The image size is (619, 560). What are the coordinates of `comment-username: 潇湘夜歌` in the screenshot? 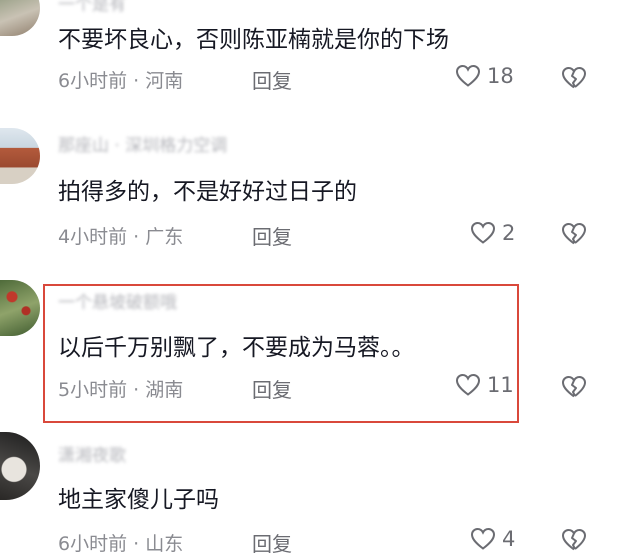 It's located at (92, 453).